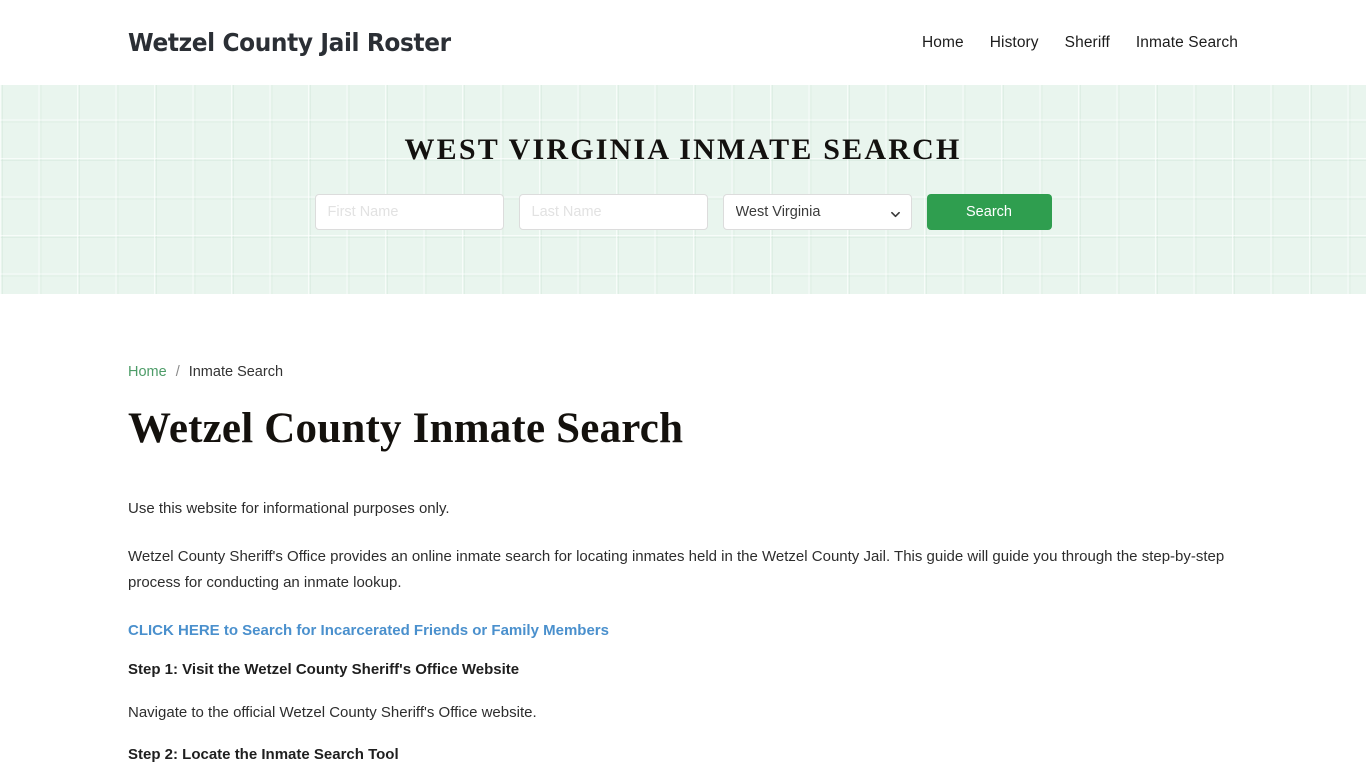 The height and width of the screenshot is (768, 1366). I want to click on page-title: Wetzel County Inmate Search, so click(406, 428).